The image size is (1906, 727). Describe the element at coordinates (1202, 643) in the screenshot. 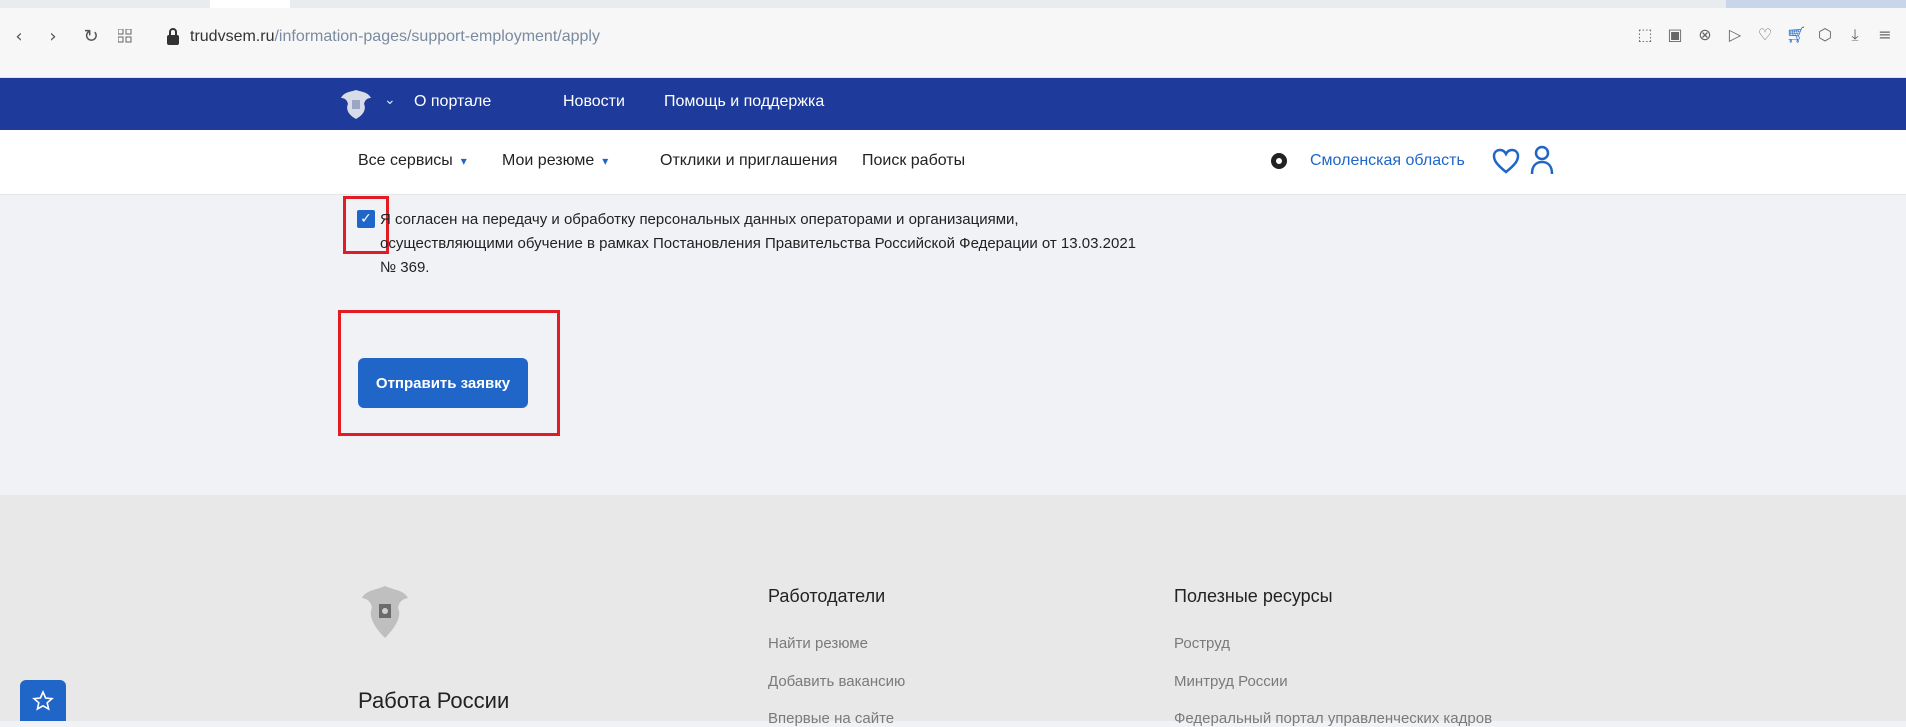

I see `footer-link-rostrud: Роструд` at that location.